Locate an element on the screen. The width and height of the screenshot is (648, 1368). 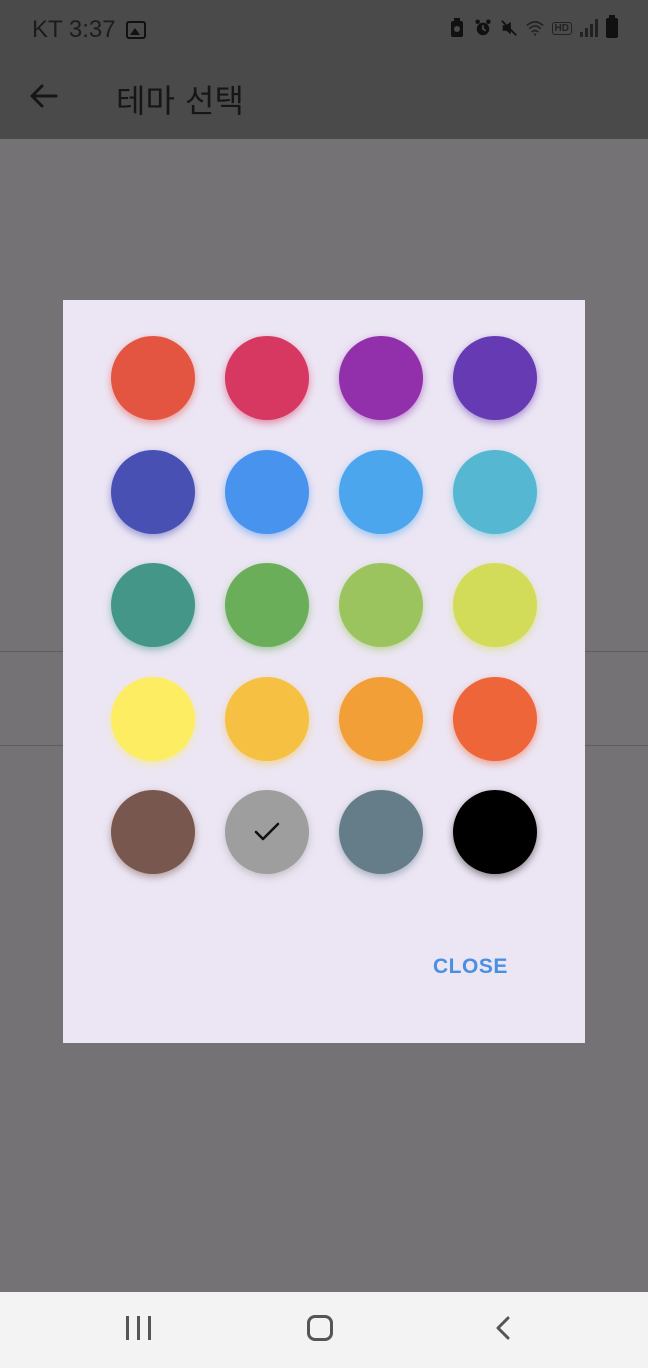
battery-icon is located at coordinates (612, 26).